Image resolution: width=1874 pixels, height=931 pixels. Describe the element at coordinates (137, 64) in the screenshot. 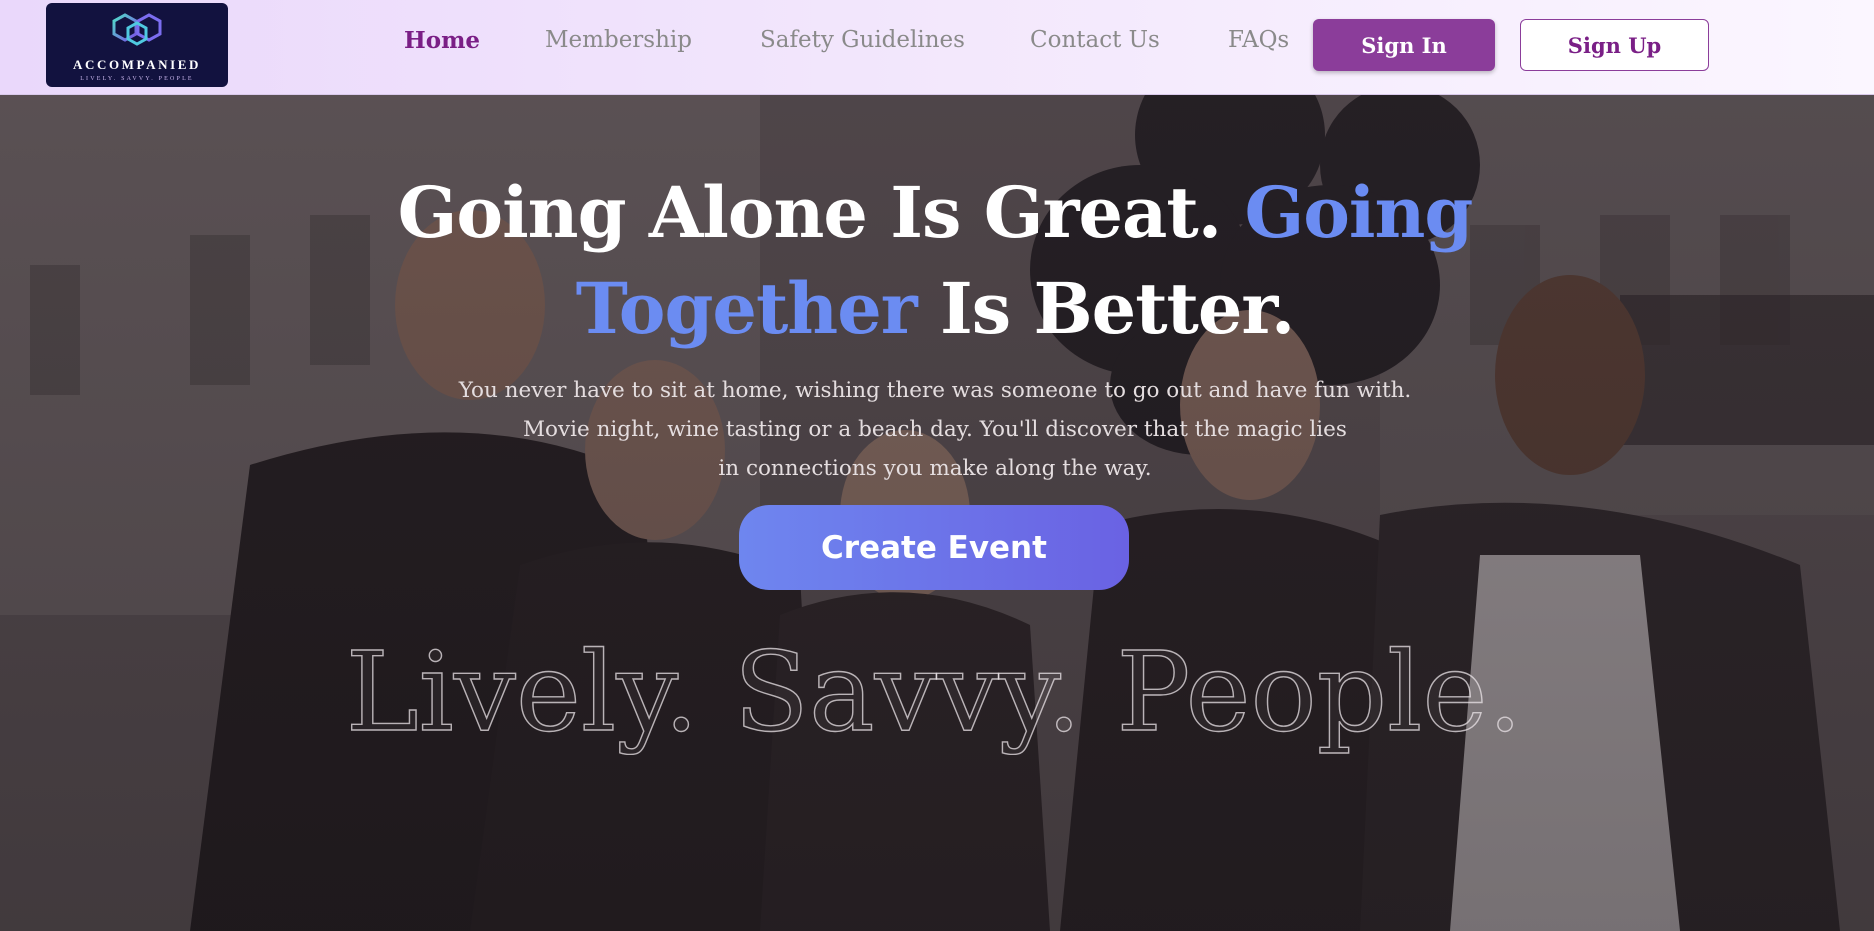

I see `brand-name: ACCOMPANIED` at that location.